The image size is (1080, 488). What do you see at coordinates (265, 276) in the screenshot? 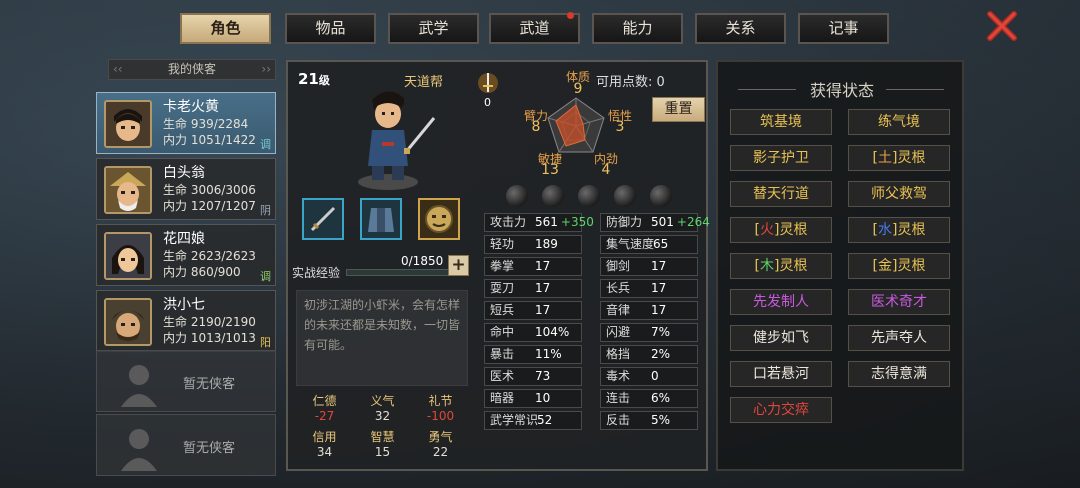
I see `member-tag: 调` at bounding box center [265, 276].